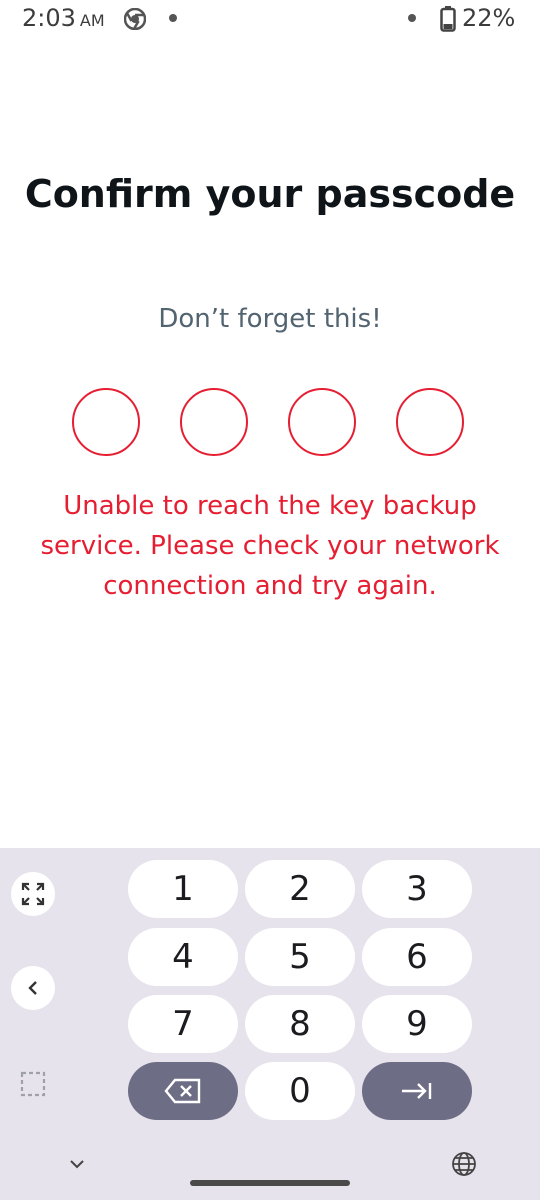 The height and width of the screenshot is (1200, 540). I want to click on backspace-button, so click(183, 1091).